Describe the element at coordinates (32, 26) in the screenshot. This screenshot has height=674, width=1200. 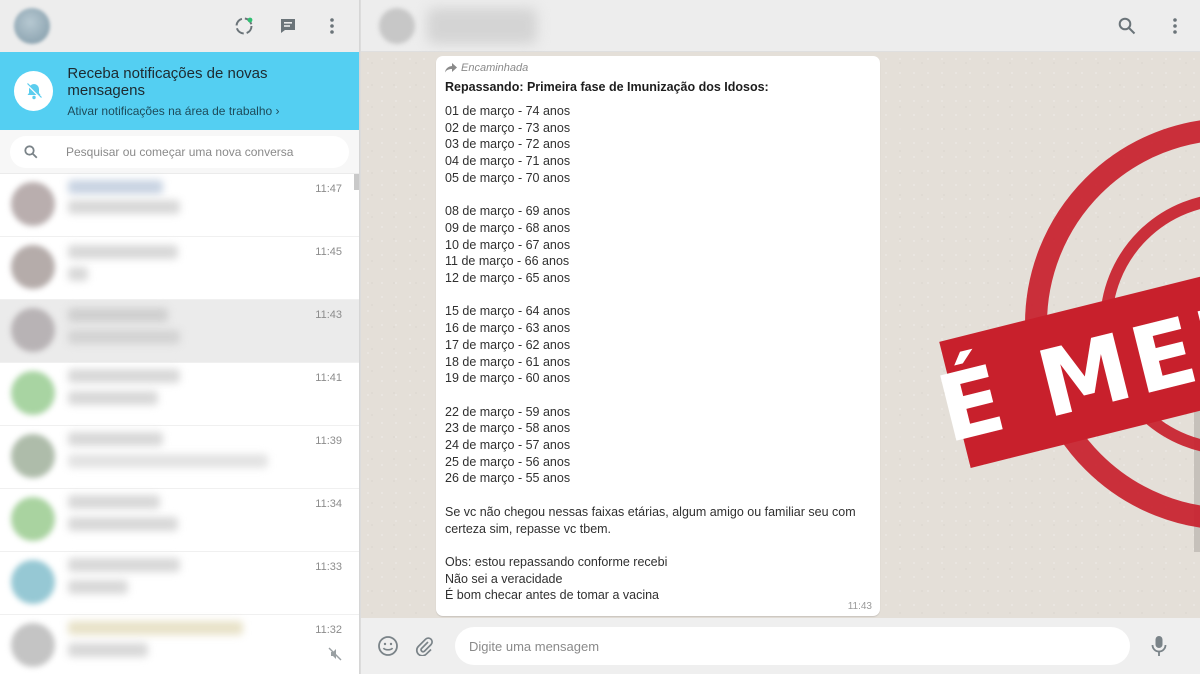
I see `profile-avatar` at that location.